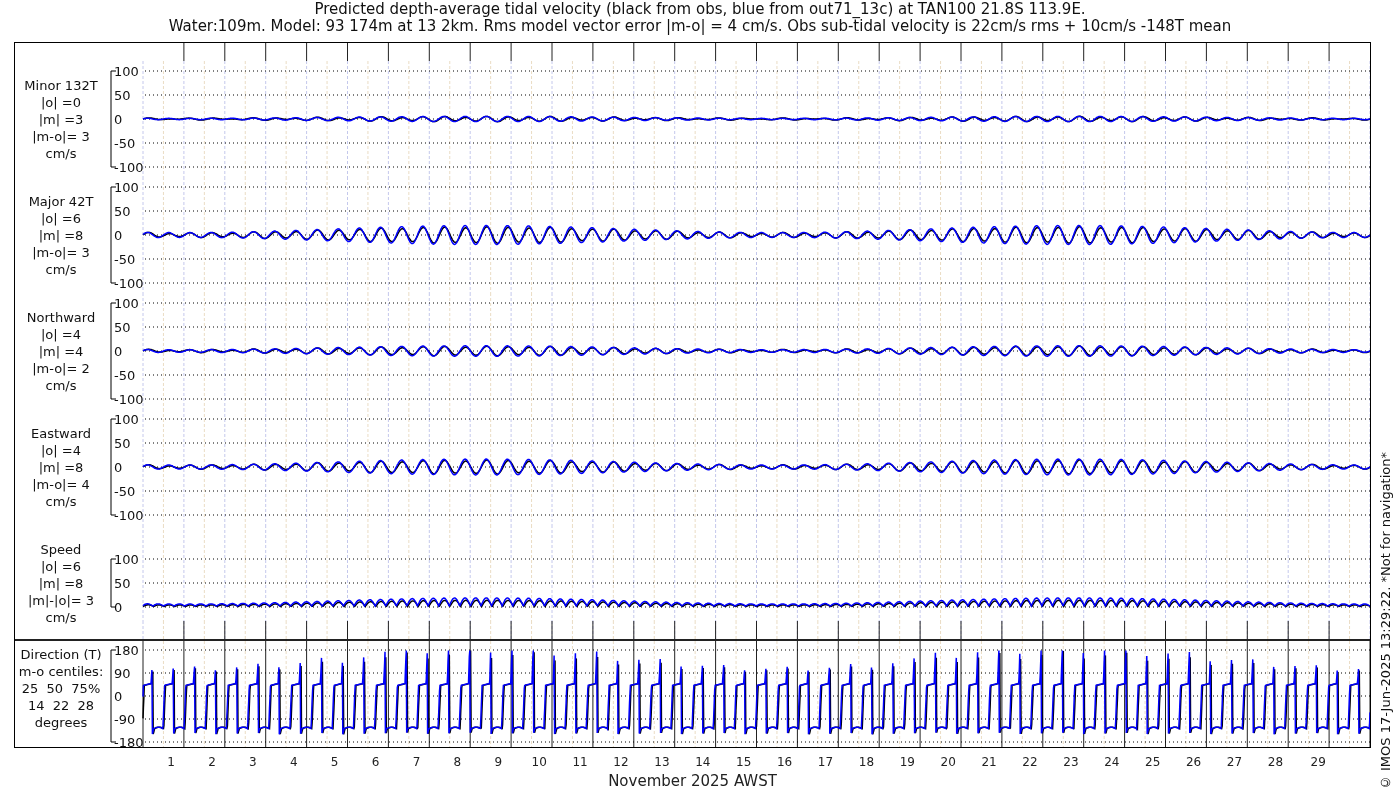  I want to click on chart-title: Predicted depth-average tidal velocity (black from obs, blue from out71_13c) at TAN100 21.8S 113.9E., so click(700, 9).